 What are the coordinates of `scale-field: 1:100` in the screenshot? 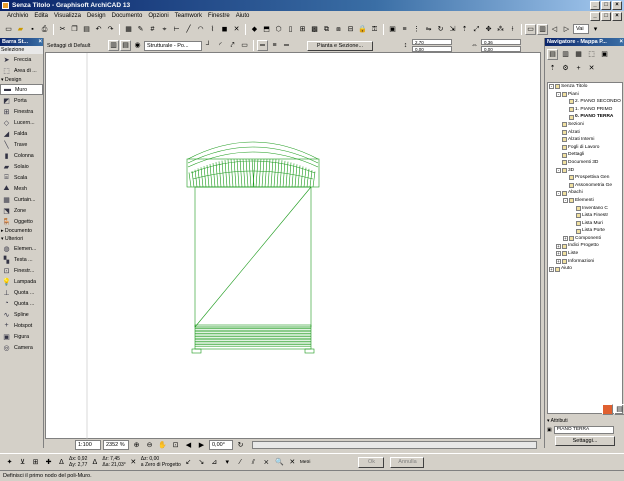 It's located at (88, 445).